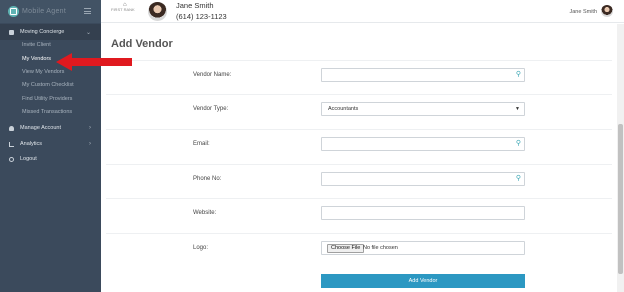  I want to click on sidebar-item-label: Analytics, so click(31, 144).